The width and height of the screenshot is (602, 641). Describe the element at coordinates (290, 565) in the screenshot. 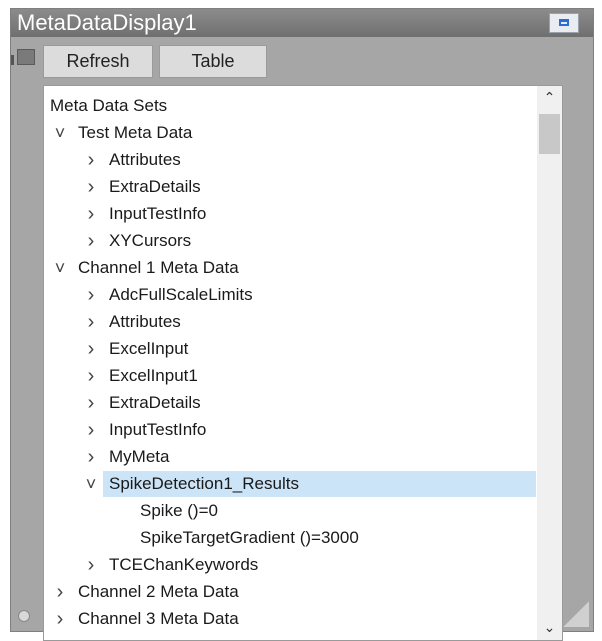

I see `tree-row: › TCEChanKeywords` at that location.